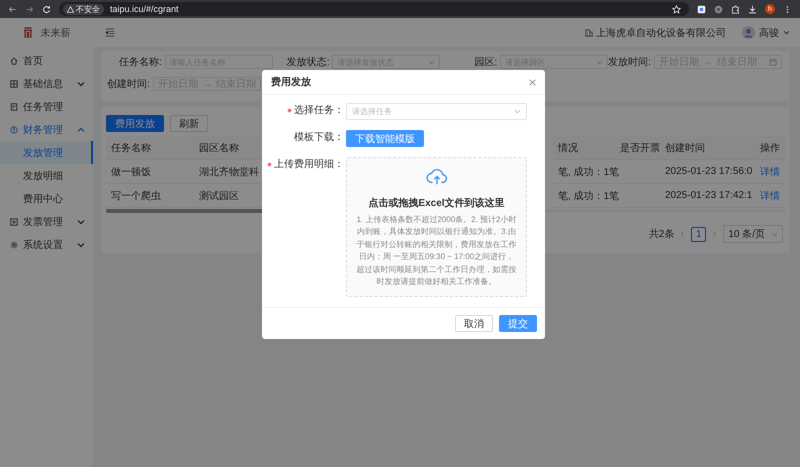 The height and width of the screenshot is (467, 800). What do you see at coordinates (319, 137) in the screenshot?
I see `form-label: 模板下载：` at bounding box center [319, 137].